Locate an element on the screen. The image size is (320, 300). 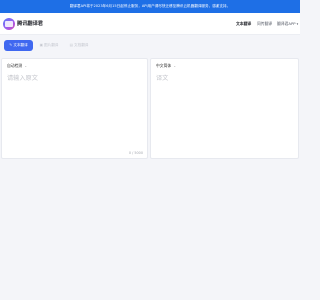
tab-image-translate-label: 图片翻译 is located at coordinates (51, 45).